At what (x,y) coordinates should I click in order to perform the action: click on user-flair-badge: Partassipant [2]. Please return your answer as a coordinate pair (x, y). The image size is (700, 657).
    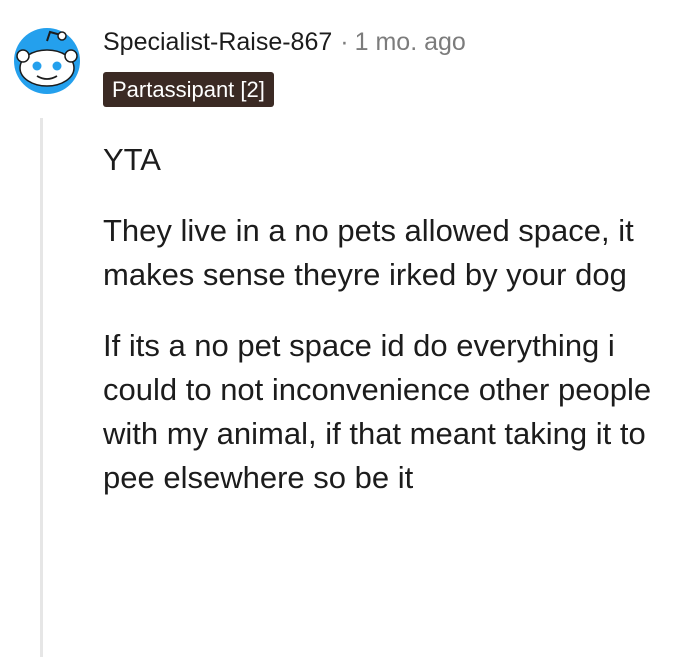
    Looking at the image, I should click on (188, 89).